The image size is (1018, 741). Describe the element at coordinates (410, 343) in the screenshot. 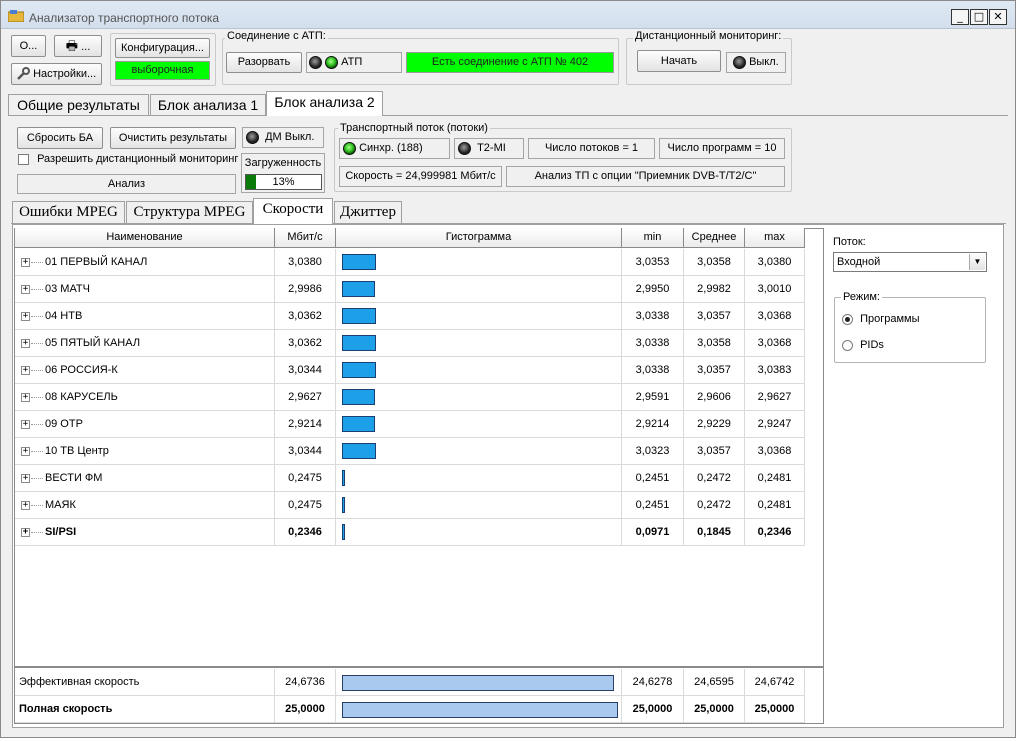

I see `table-row: +05 ПЯТЫЙ КАНАЛ 3,0362 3,0338 3,0358 3,0368` at that location.